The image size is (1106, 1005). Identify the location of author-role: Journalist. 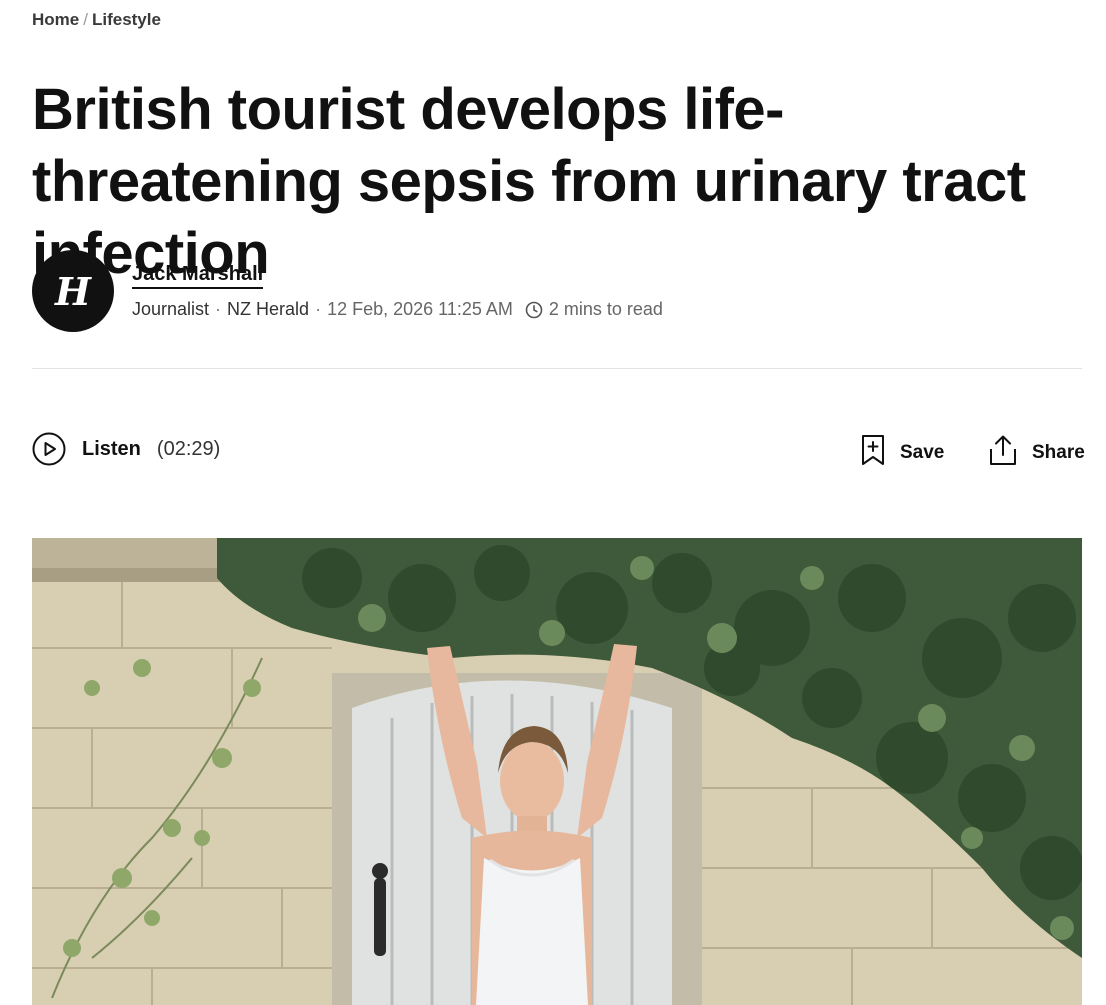
(171, 309).